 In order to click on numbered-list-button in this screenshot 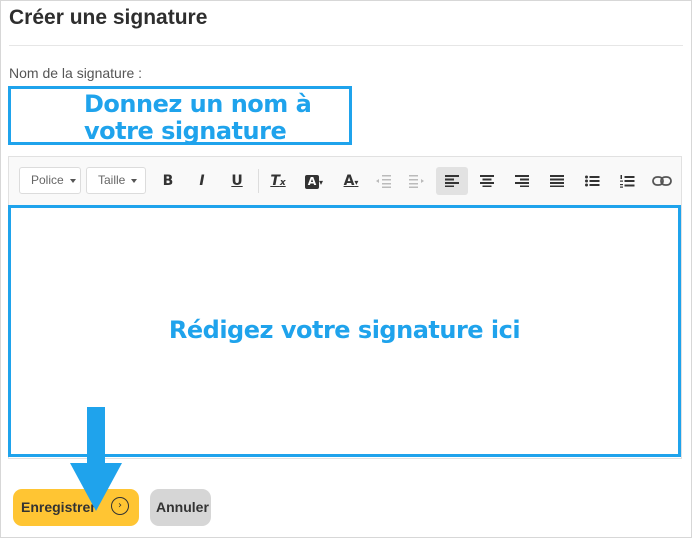, I will do `click(627, 181)`.